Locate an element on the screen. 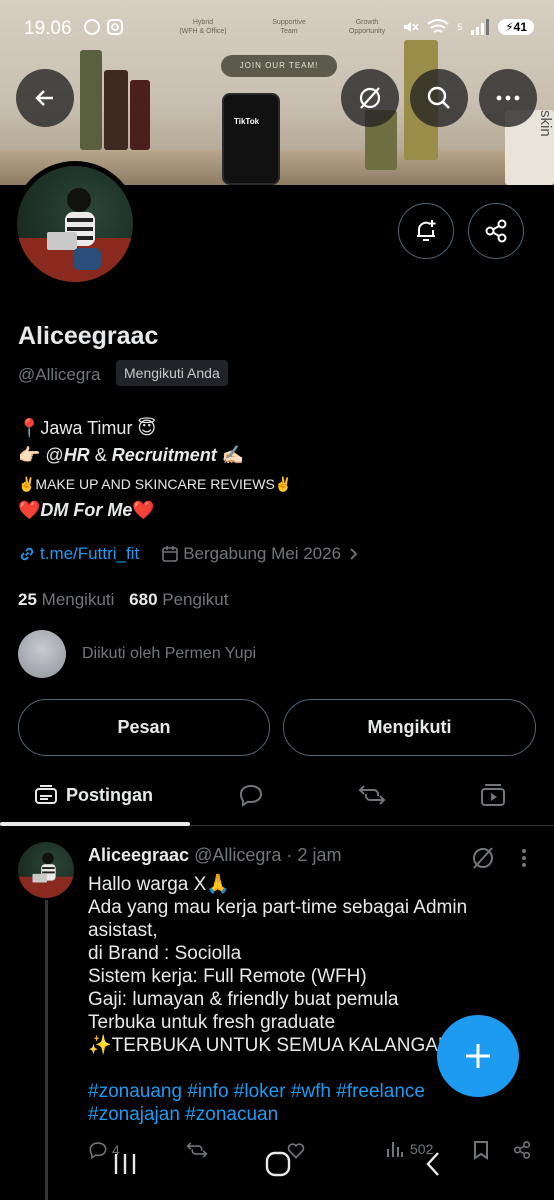  bio-dm: ❤️DM For Me❤️ is located at coordinates (86, 510).